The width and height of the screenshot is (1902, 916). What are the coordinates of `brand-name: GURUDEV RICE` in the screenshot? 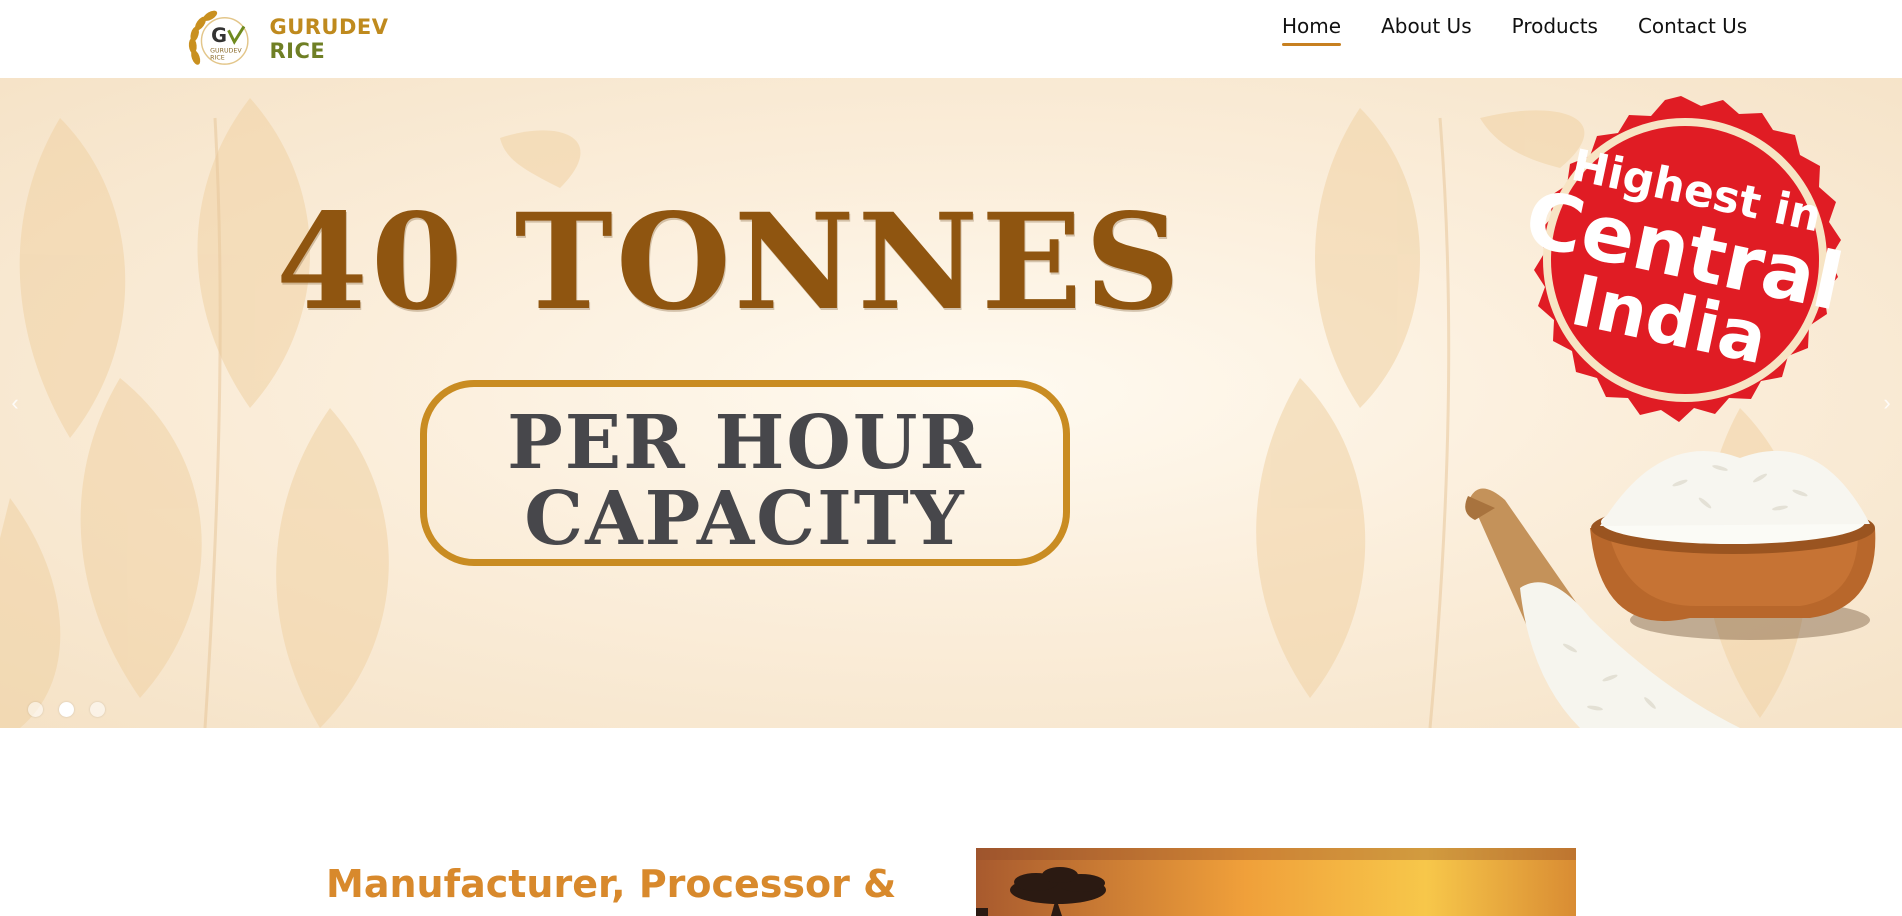 It's located at (357, 39).